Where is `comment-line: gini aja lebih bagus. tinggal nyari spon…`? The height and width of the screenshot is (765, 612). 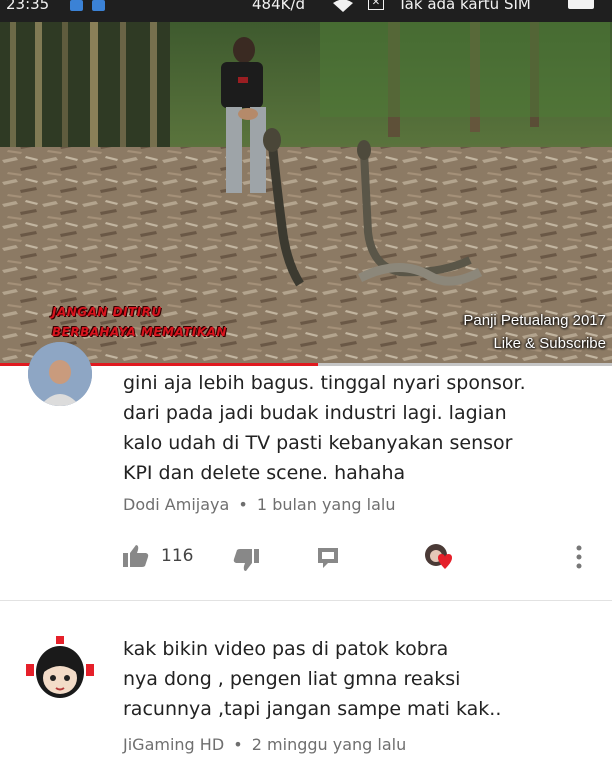 comment-line: gini aja lebih bagus. tinggal nyari spon… is located at coordinates (324, 383).